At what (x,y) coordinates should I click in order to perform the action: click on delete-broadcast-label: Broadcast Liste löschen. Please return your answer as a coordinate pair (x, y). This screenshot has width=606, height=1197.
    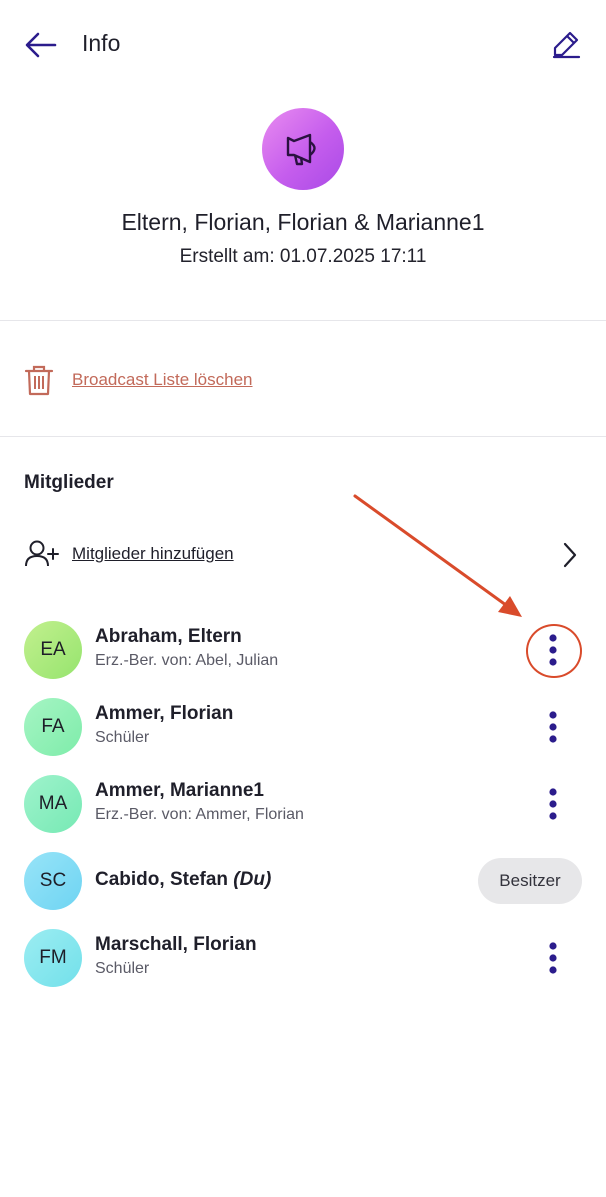
    Looking at the image, I should click on (162, 379).